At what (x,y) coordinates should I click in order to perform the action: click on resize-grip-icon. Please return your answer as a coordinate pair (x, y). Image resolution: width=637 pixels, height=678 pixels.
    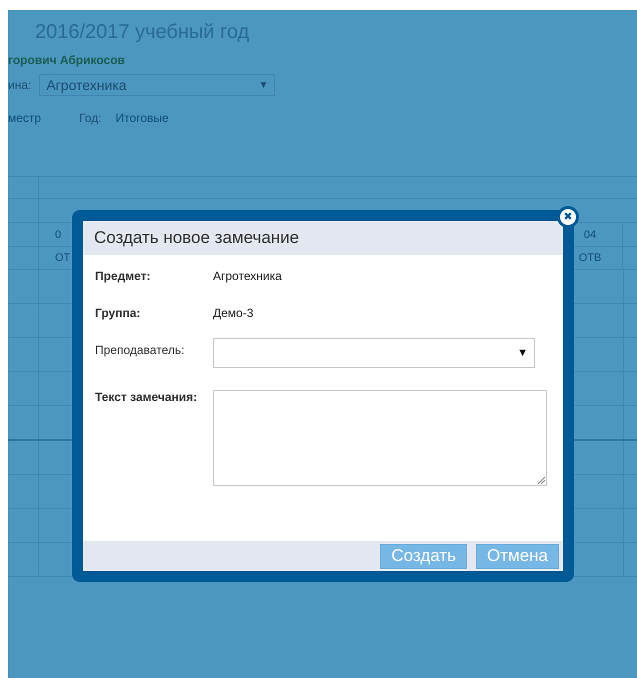
    Looking at the image, I should click on (541, 480).